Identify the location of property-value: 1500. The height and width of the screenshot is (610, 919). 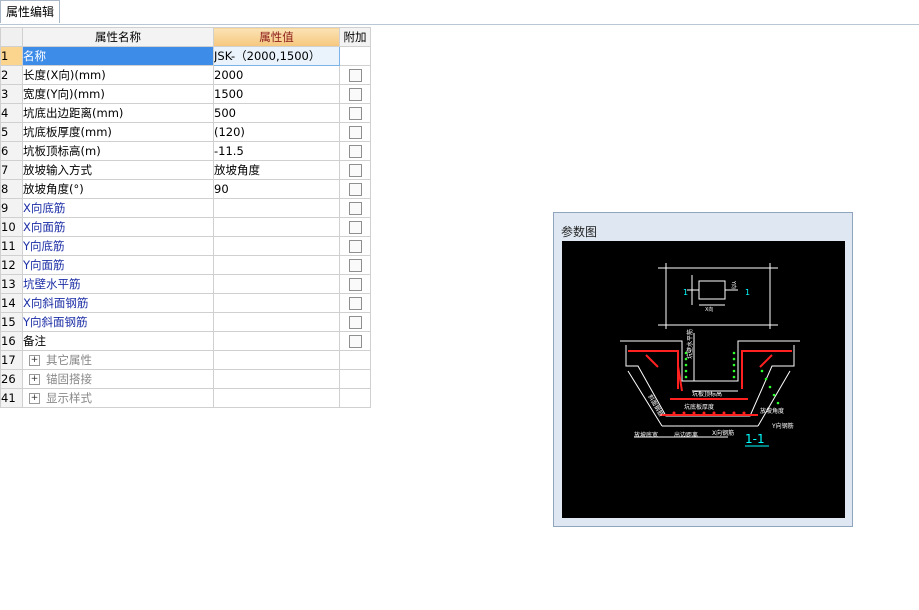
(276, 94).